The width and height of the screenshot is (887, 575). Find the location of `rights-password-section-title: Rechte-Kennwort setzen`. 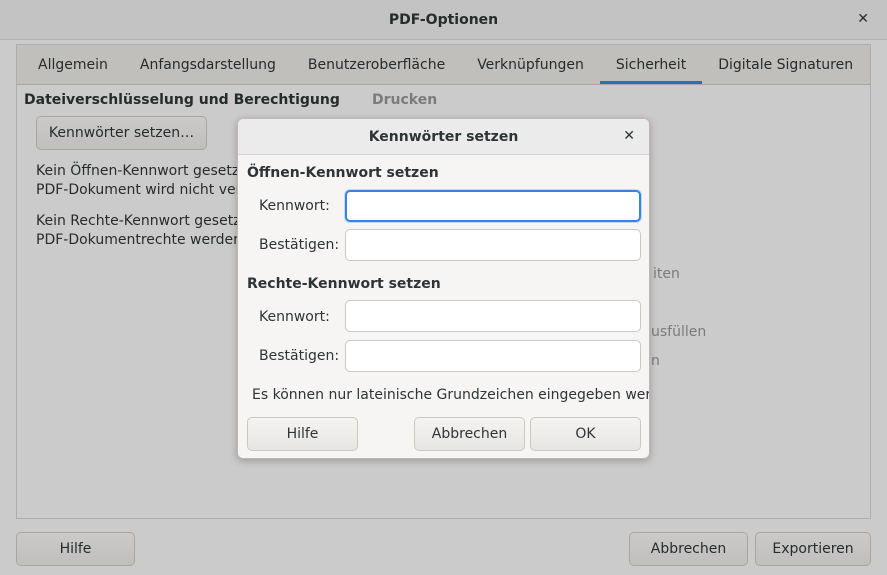

rights-password-section-title: Rechte-Kennwort setzen is located at coordinates (344, 284).